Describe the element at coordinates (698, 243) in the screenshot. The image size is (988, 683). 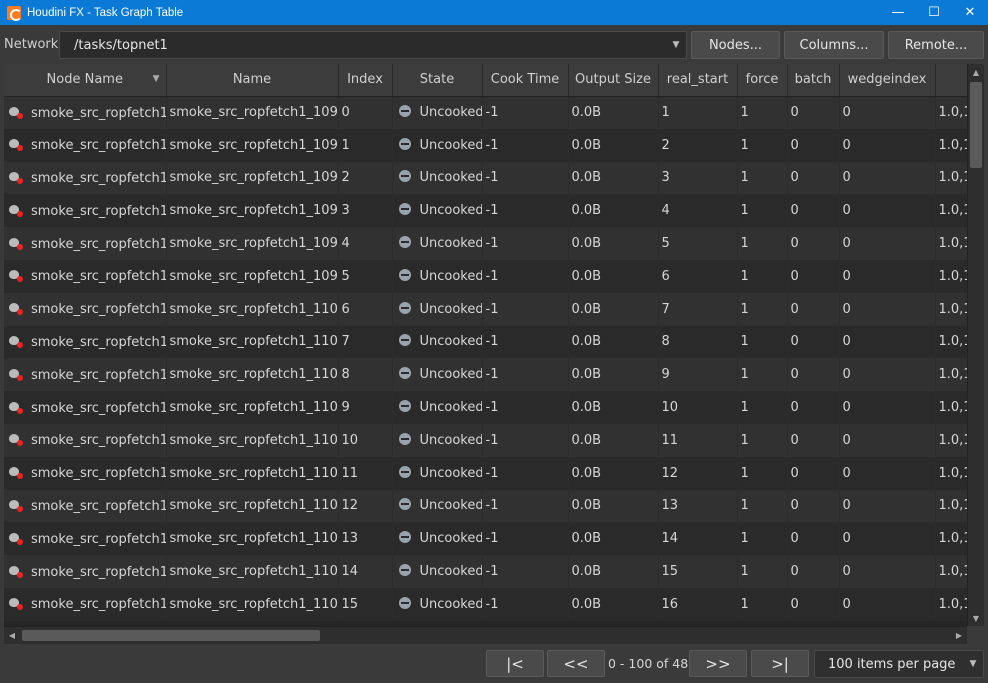
I see `cell-real-start: 5` at that location.